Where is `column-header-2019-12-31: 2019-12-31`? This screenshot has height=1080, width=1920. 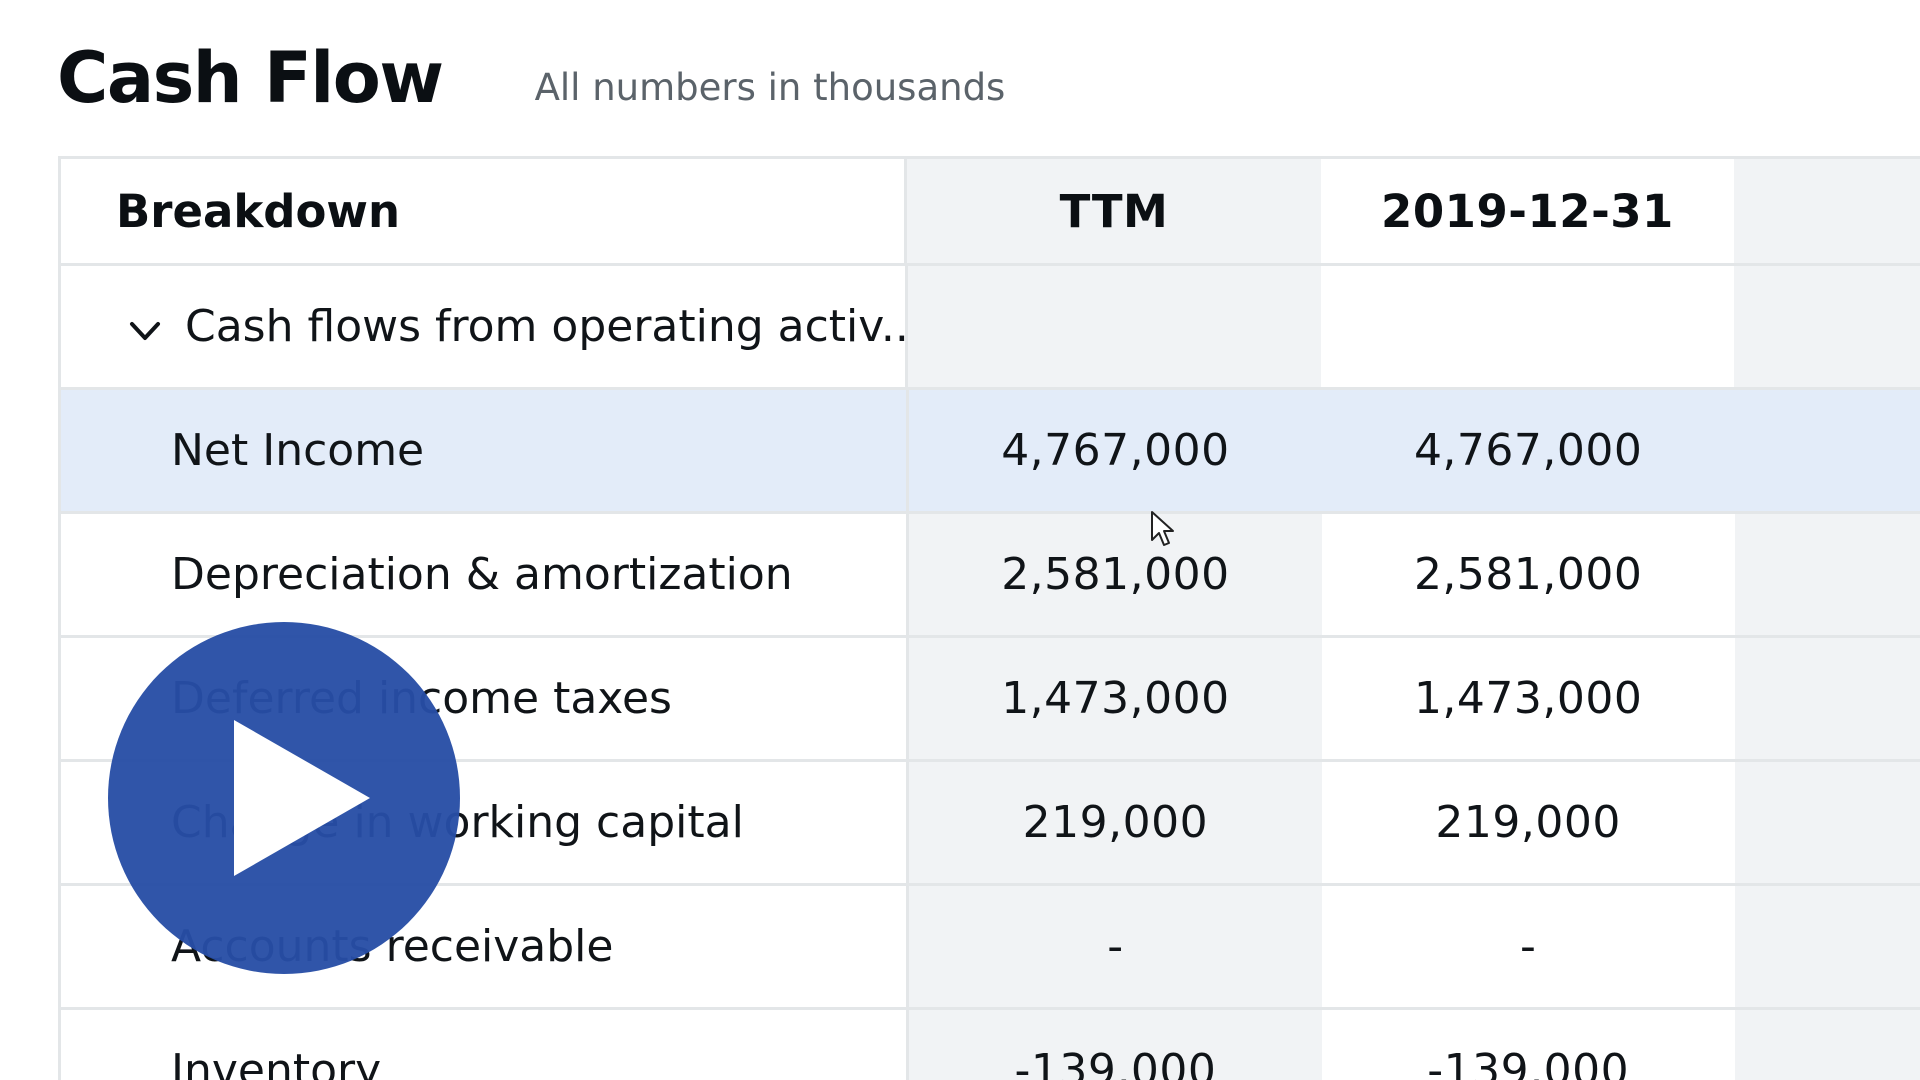
column-header-2019-12-31: 2019-12-31 is located at coordinates (1527, 211).